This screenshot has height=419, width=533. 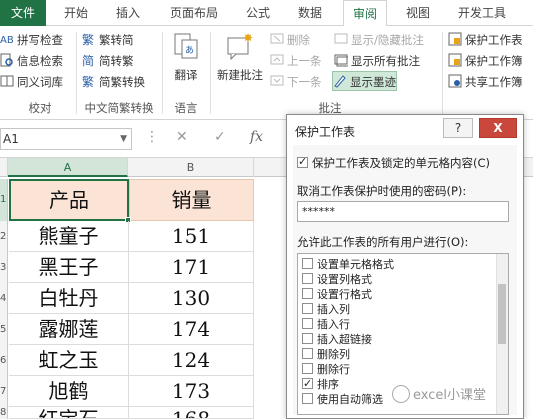 I want to click on column-header-b: B, so click(x=191, y=167).